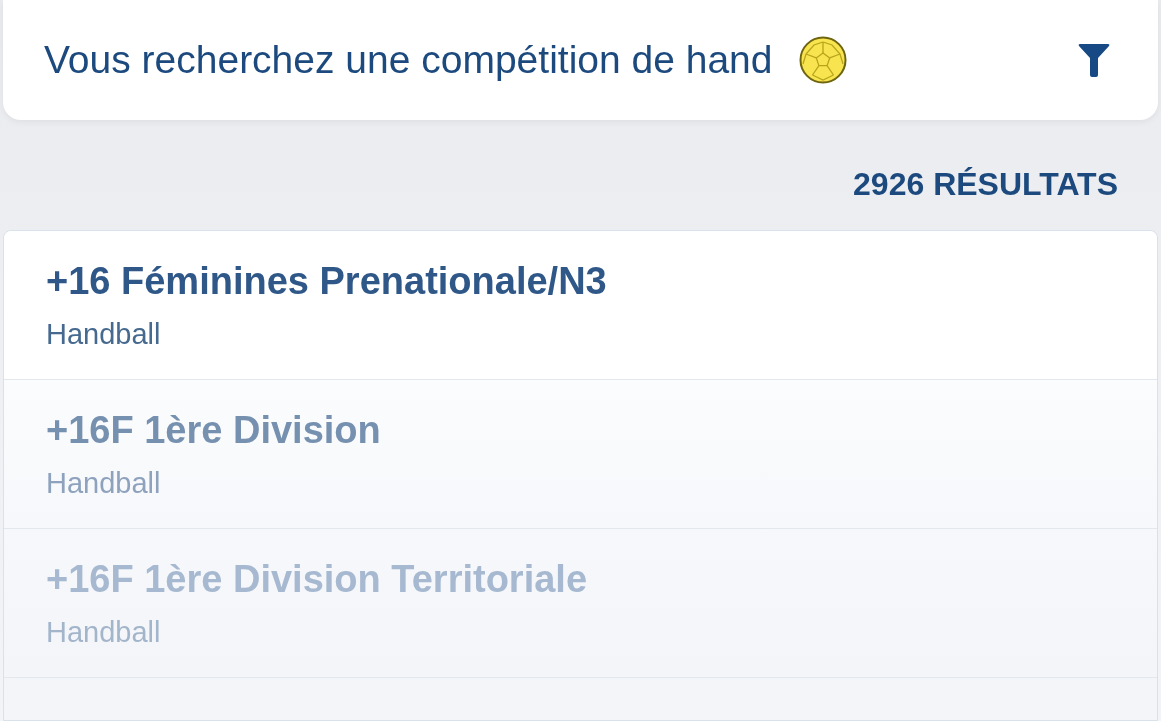 Image resolution: width=1161 pixels, height=721 pixels. Describe the element at coordinates (326, 281) in the screenshot. I see `result-title: +16 Féminines Prenationale/N3` at that location.